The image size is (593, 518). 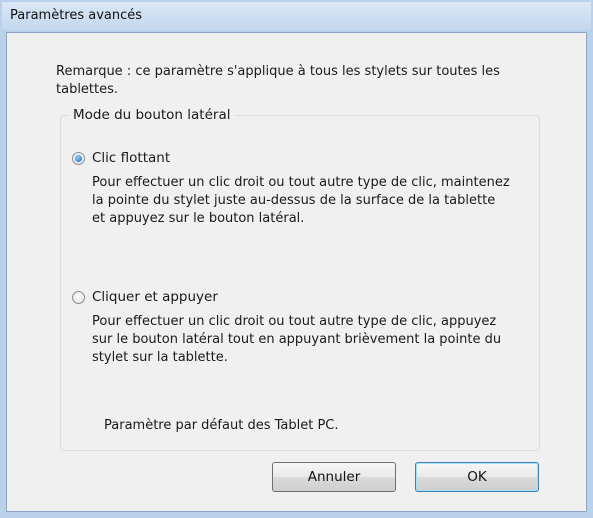 What do you see at coordinates (221, 425) in the screenshot?
I see `default-setting-note: Paramètre par défaut des Tablet PC.` at bounding box center [221, 425].